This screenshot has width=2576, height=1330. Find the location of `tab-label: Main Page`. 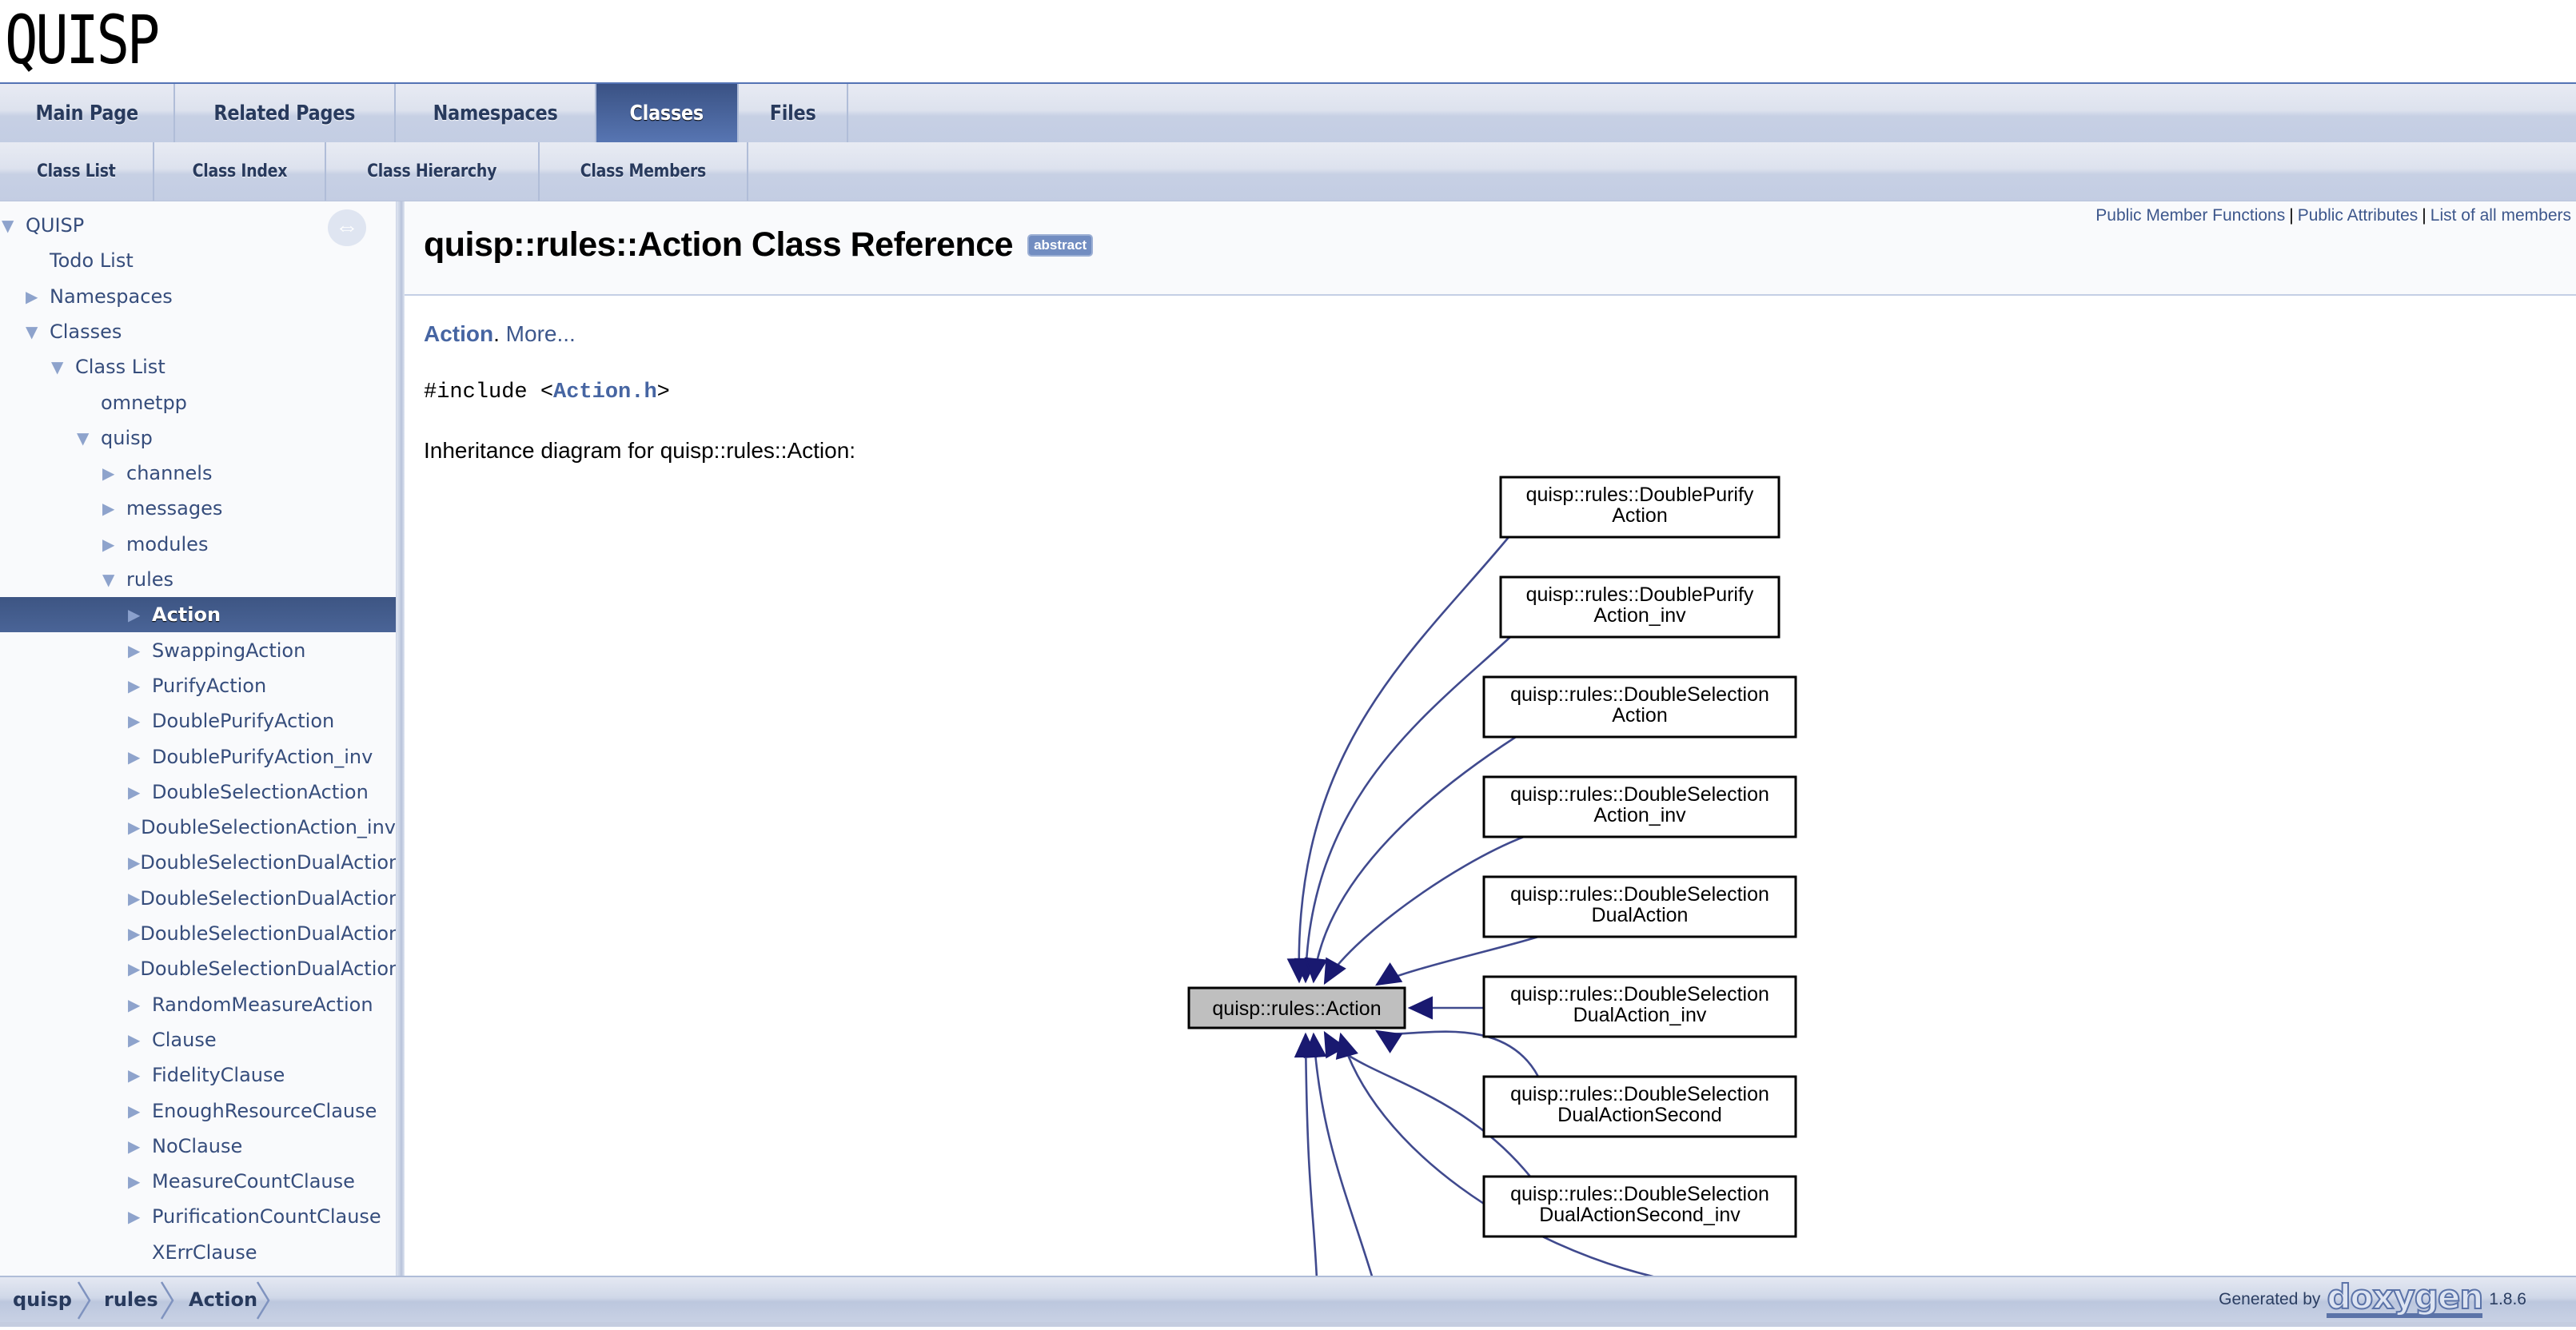

tab-label: Main Page is located at coordinates (86, 113).